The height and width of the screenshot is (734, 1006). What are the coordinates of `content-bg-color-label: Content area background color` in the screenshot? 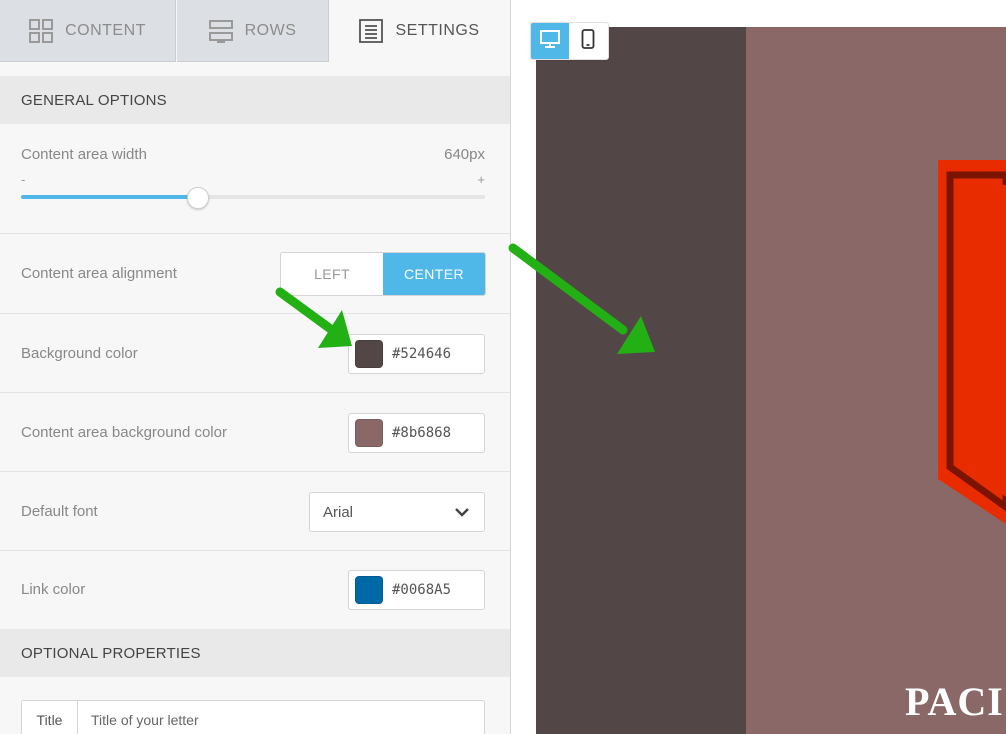 It's located at (124, 432).